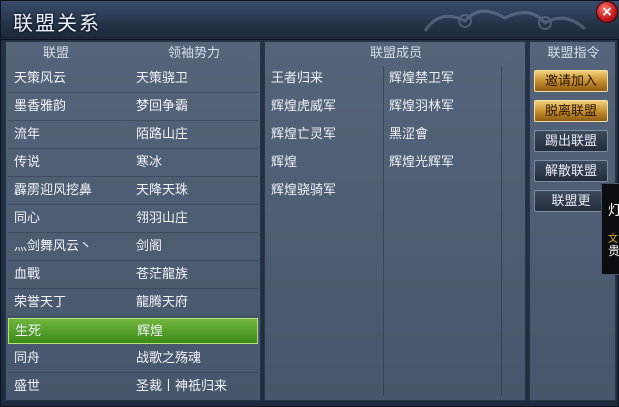 The width and height of the screenshot is (619, 407). What do you see at coordinates (162, 134) in the screenshot?
I see `leader-faction: 陌路山庄` at bounding box center [162, 134].